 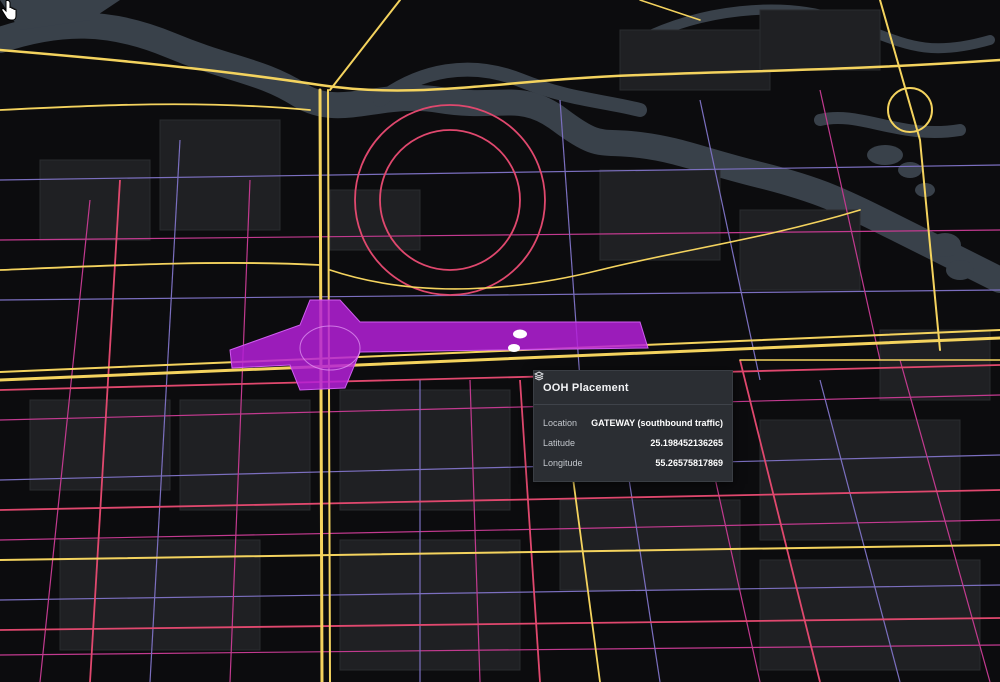 I want to click on tooltip-row-longitude: Longitude 55.26575817869, so click(x=633, y=463).